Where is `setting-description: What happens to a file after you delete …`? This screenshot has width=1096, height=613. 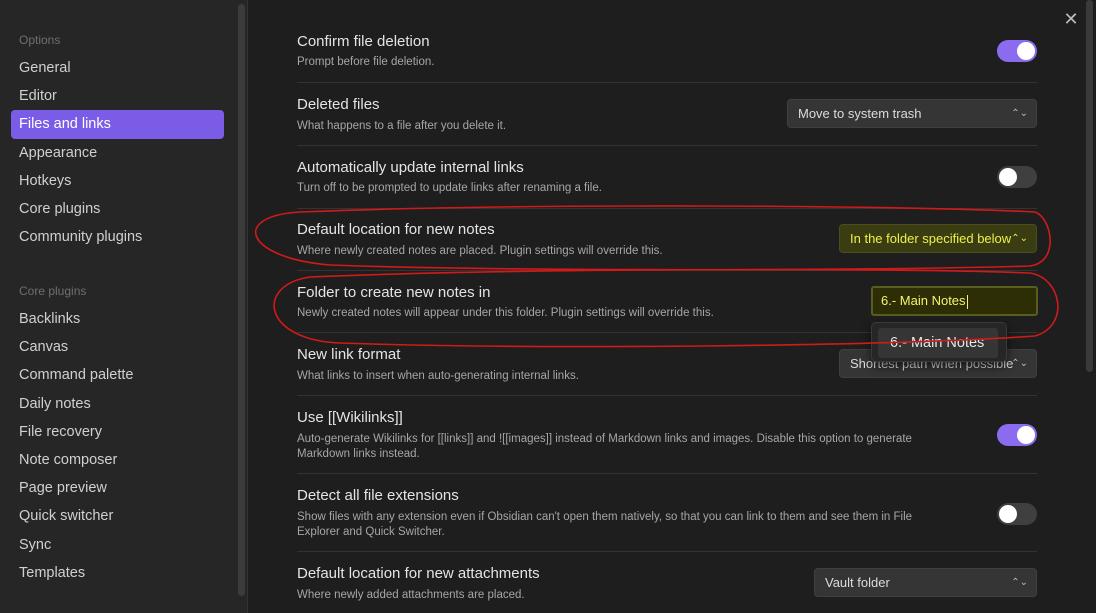 setting-description: What happens to a file after you delete … is located at coordinates (402, 126).